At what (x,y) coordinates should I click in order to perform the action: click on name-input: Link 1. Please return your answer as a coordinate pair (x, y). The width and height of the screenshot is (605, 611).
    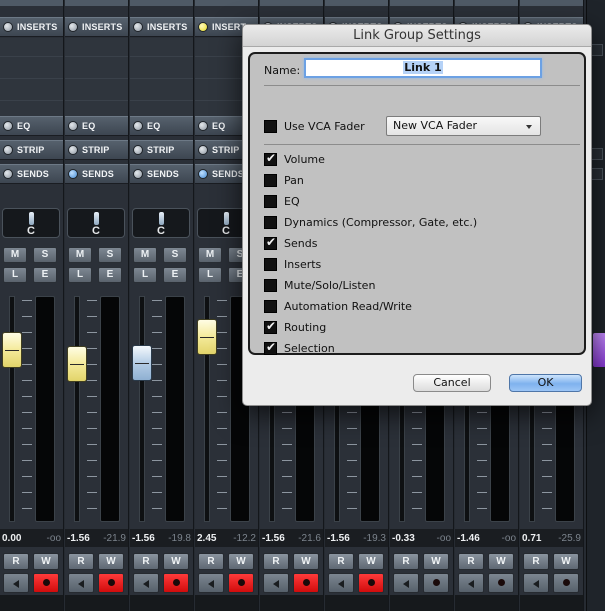
    Looking at the image, I should click on (423, 68).